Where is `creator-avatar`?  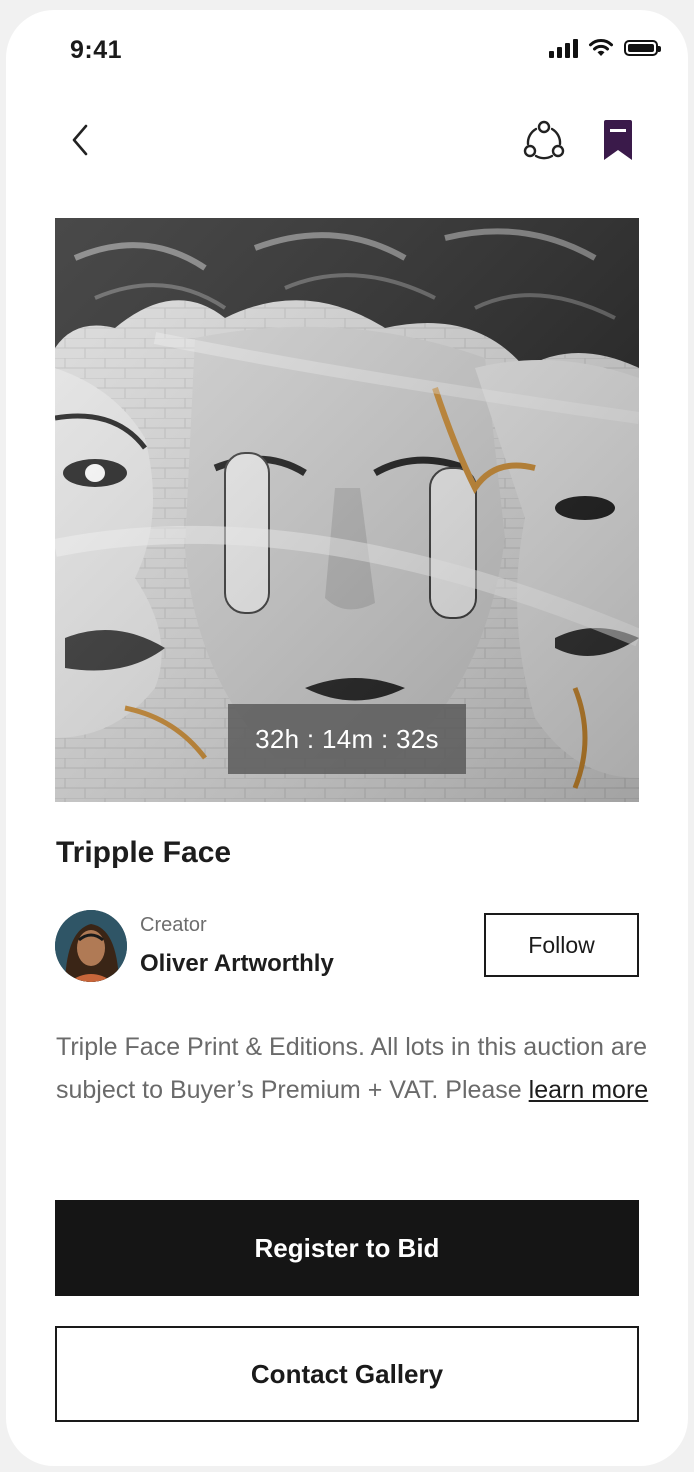
creator-avatar is located at coordinates (91, 946).